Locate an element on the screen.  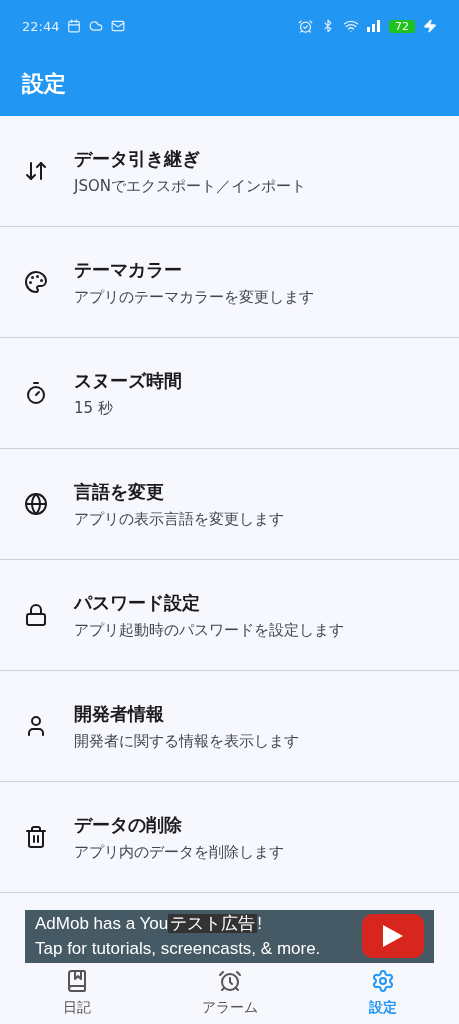
globe-icon is located at coordinates (36, 504).